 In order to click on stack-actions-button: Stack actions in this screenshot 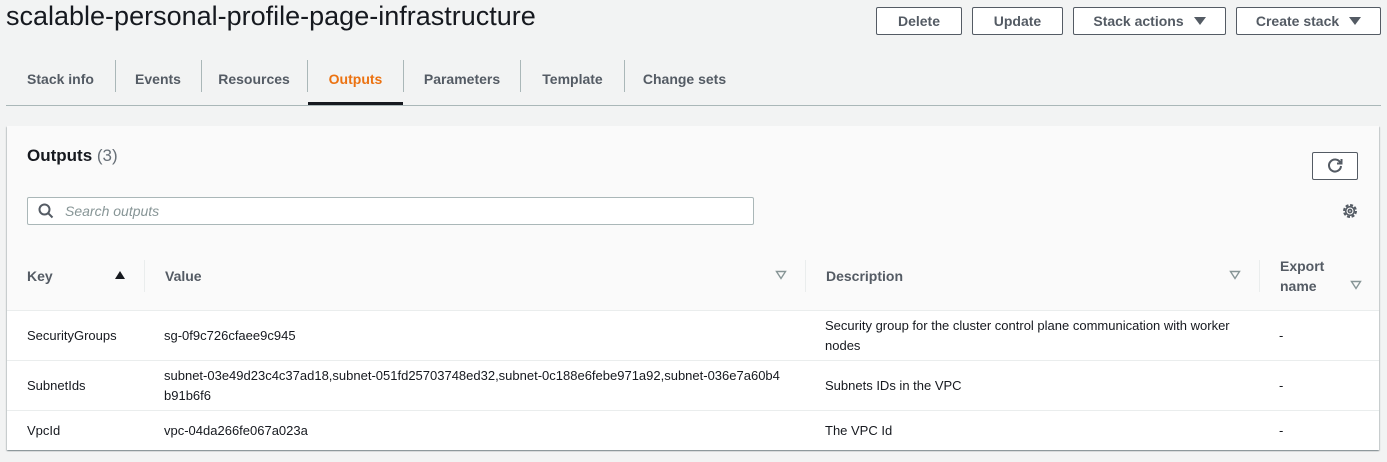, I will do `click(1149, 21)`.